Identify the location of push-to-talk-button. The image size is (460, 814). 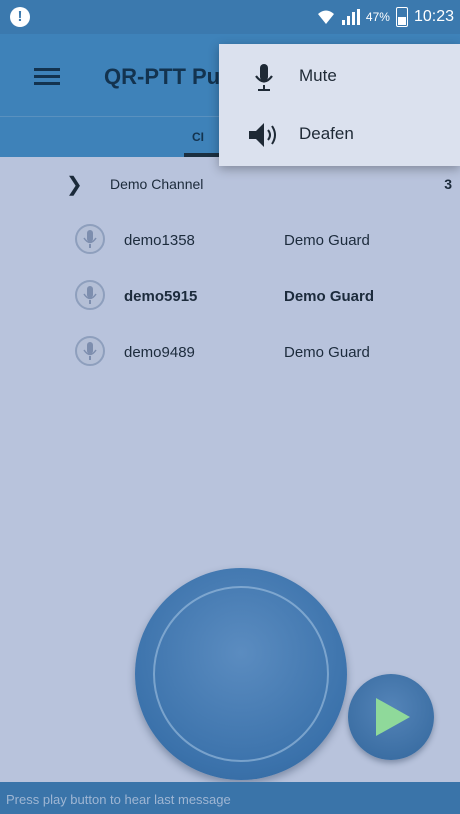
(241, 674).